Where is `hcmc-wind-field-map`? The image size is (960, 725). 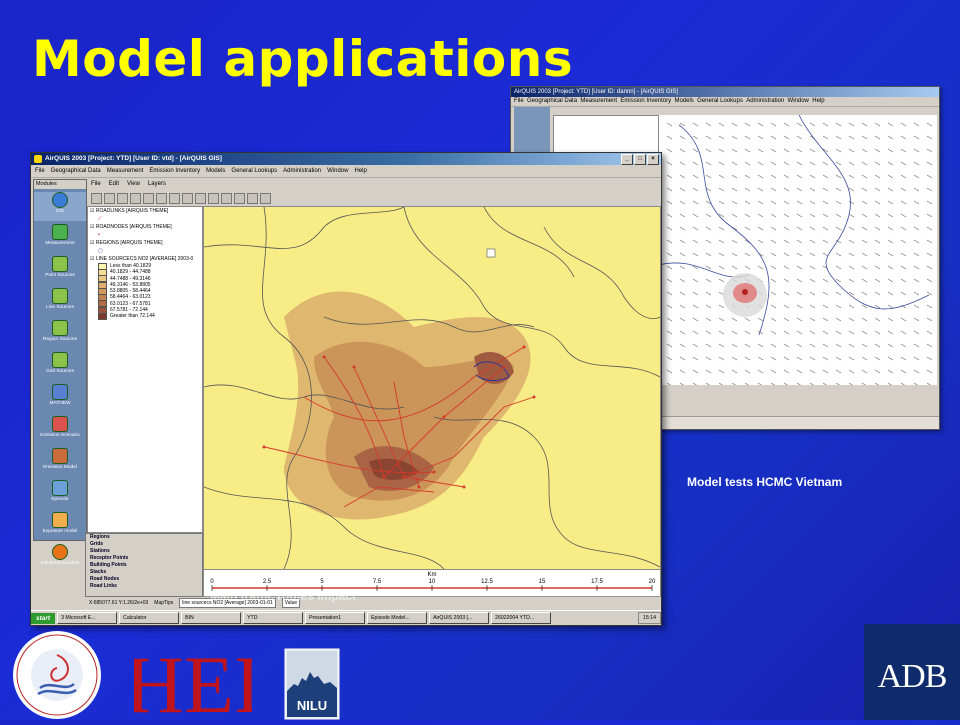 hcmc-wind-field-map is located at coordinates (797, 250).